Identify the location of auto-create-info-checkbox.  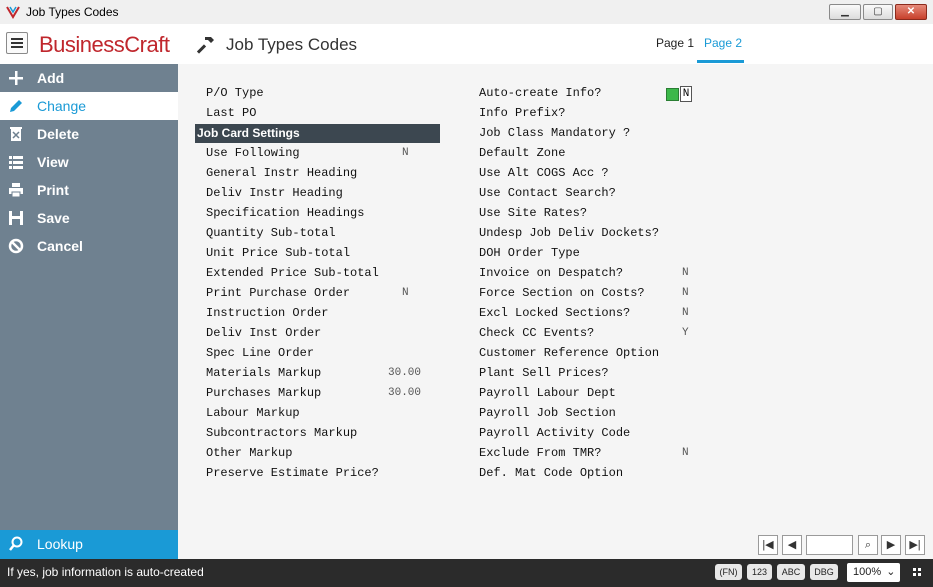
(672, 94).